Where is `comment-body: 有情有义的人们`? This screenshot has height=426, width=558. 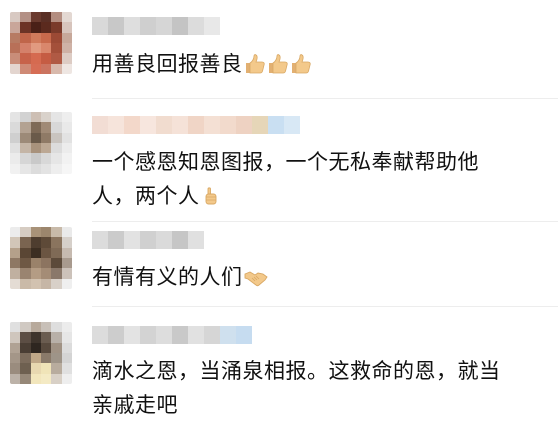 comment-body: 有情有义的人们 is located at coordinates (167, 277).